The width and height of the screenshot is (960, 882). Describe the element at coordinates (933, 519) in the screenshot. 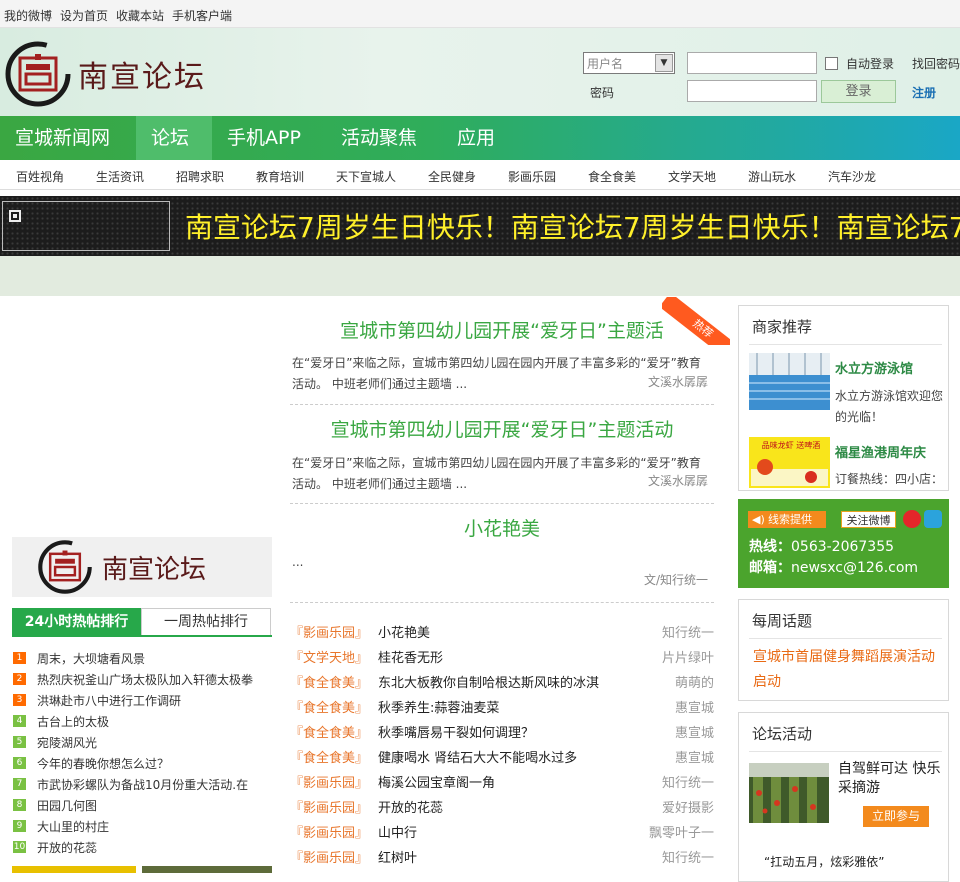

I see `tencent-weibo-icon` at that location.